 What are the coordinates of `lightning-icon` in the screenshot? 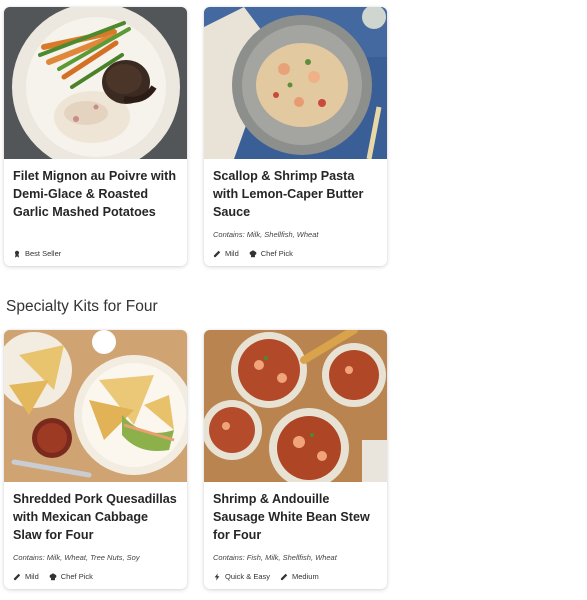 It's located at (217, 576).